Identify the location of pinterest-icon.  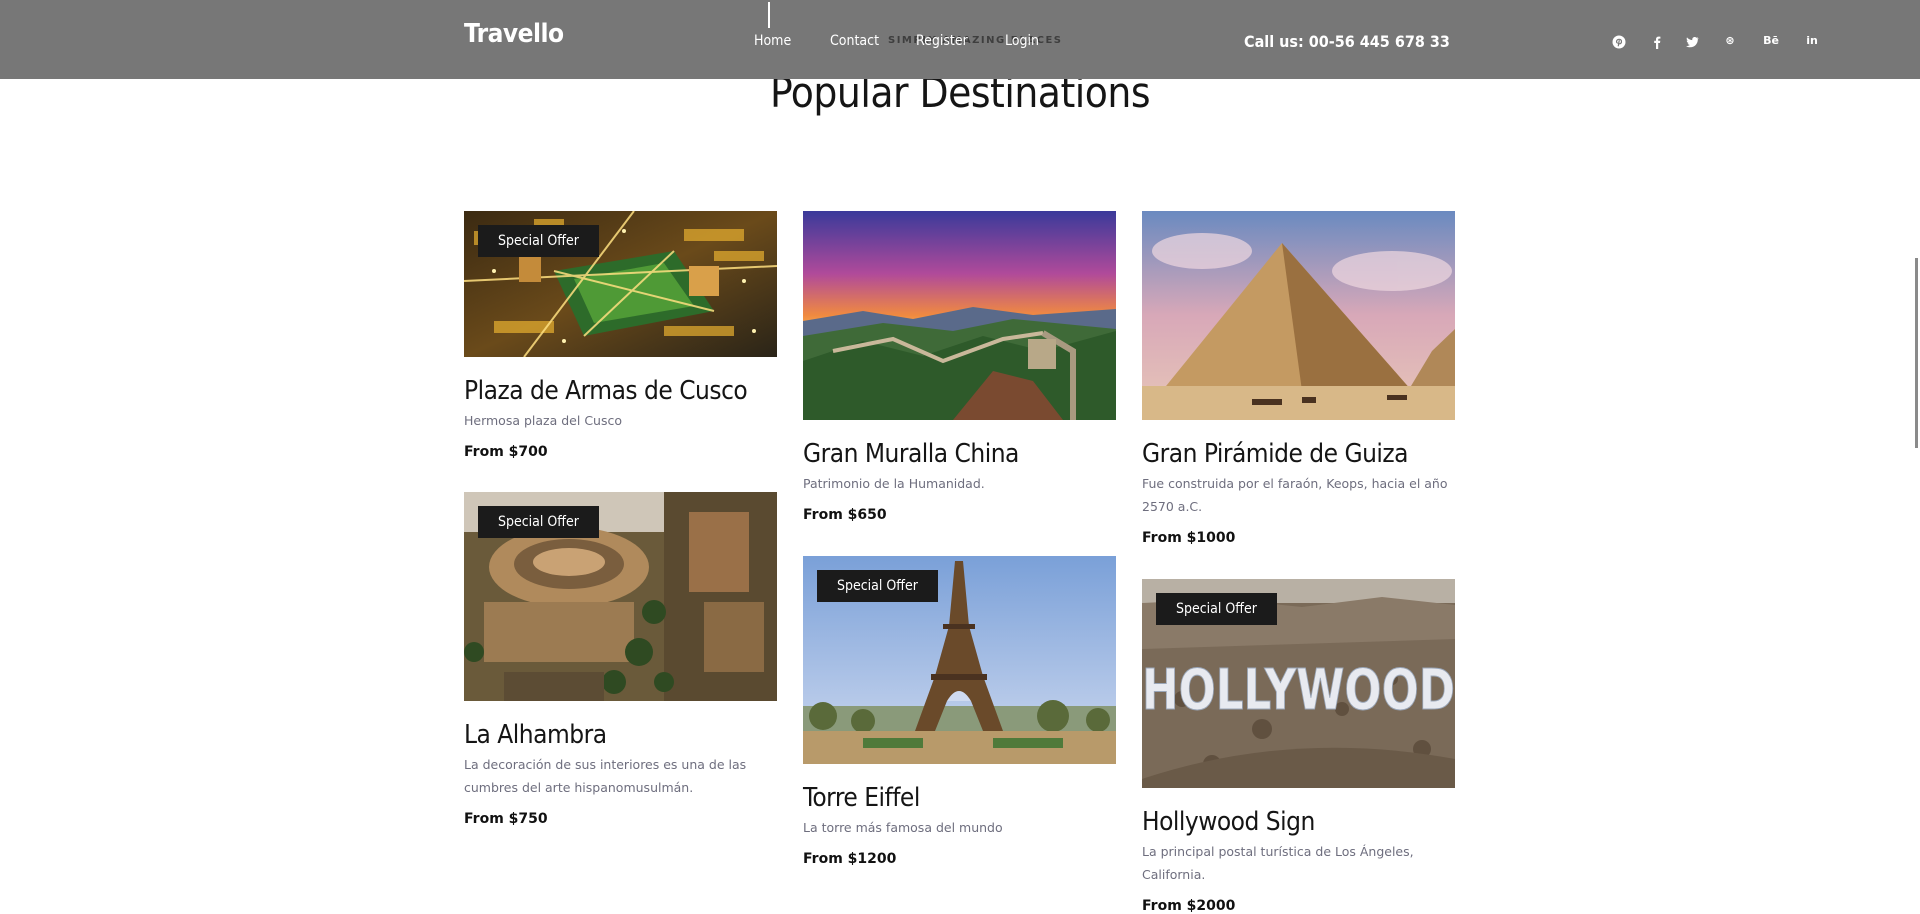
(1619, 42).